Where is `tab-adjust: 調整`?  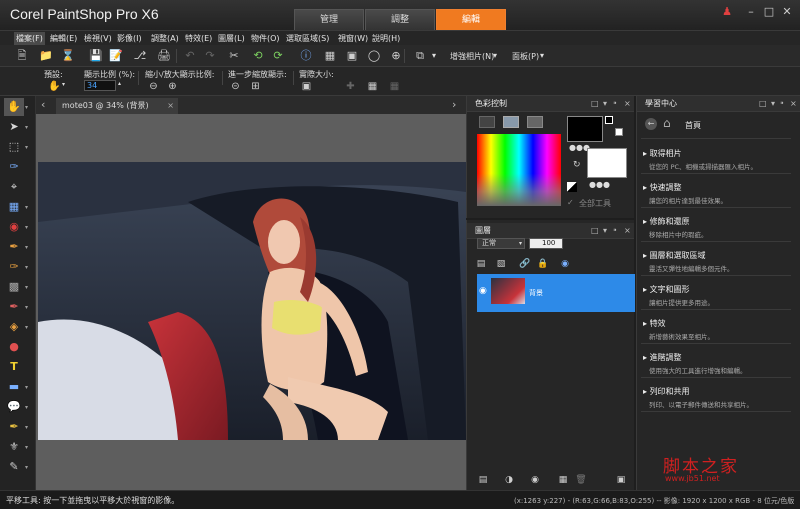
tab-adjust: 調整 is located at coordinates (400, 19).